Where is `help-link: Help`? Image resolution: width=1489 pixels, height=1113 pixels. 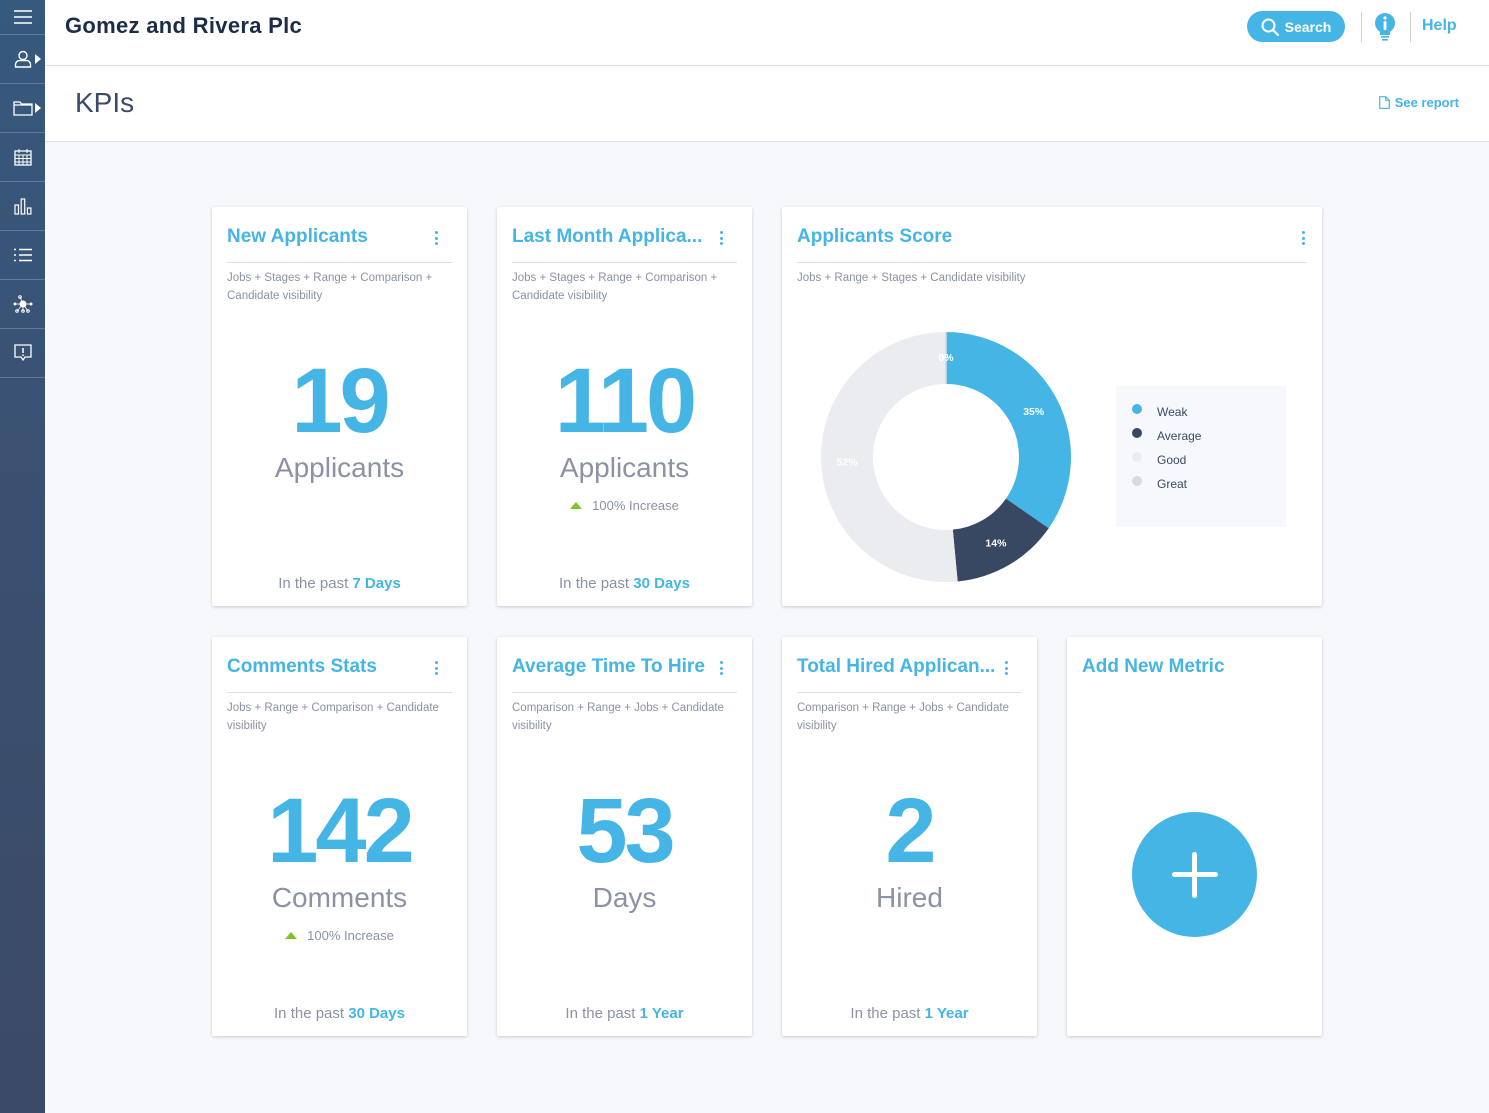 help-link: Help is located at coordinates (1439, 26).